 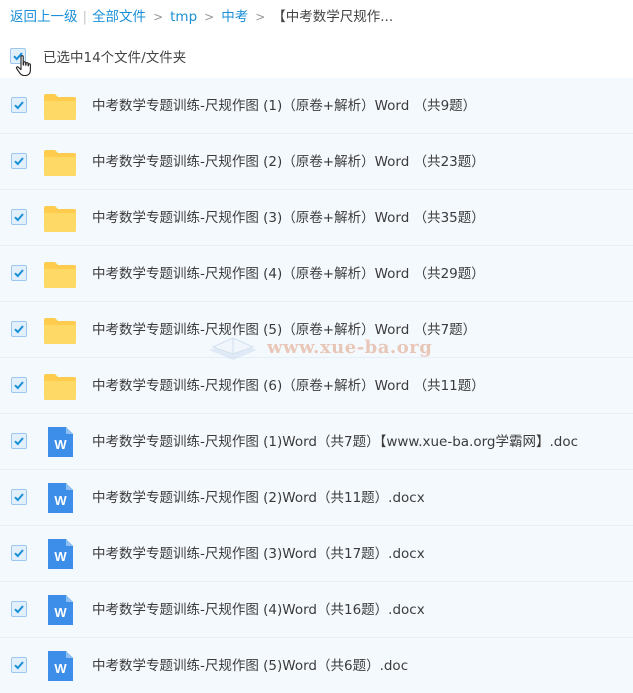 I want to click on file-row: 中考数学专题训练-尺规作图 (3)（原卷+解析）Word （共35题）, so click(x=316, y=218).